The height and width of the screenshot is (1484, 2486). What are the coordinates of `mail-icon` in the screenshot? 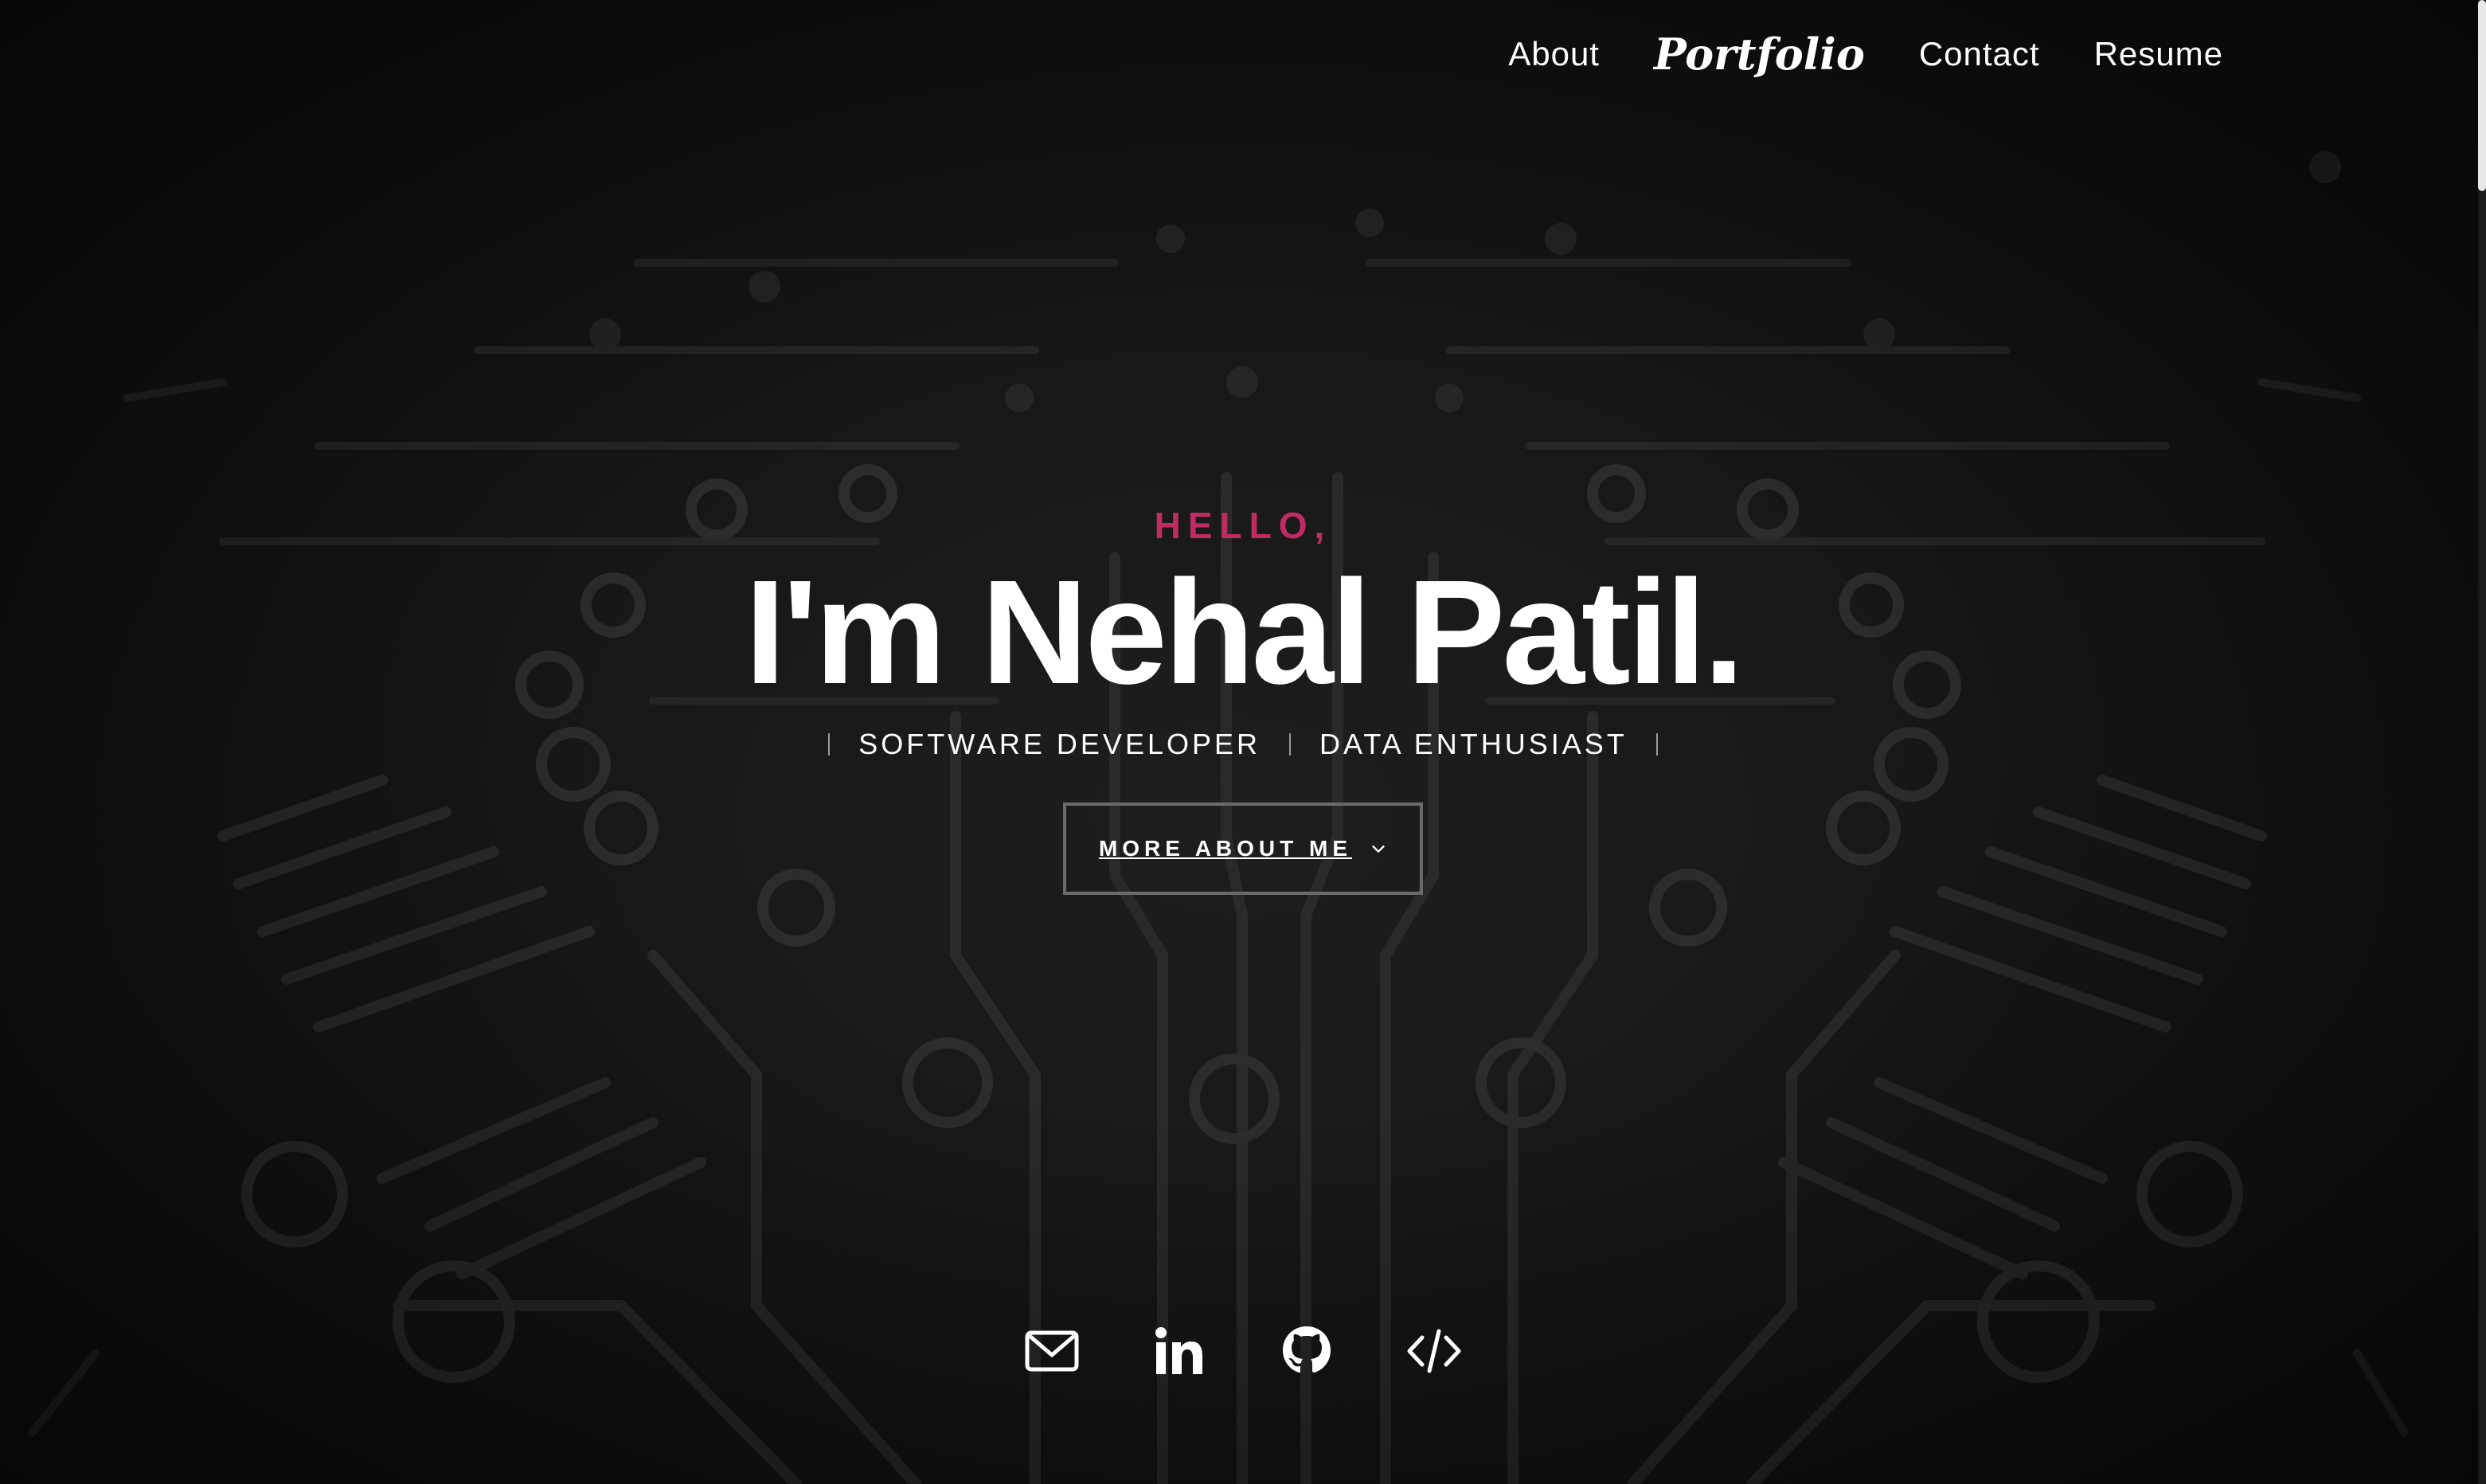 It's located at (1052, 1351).